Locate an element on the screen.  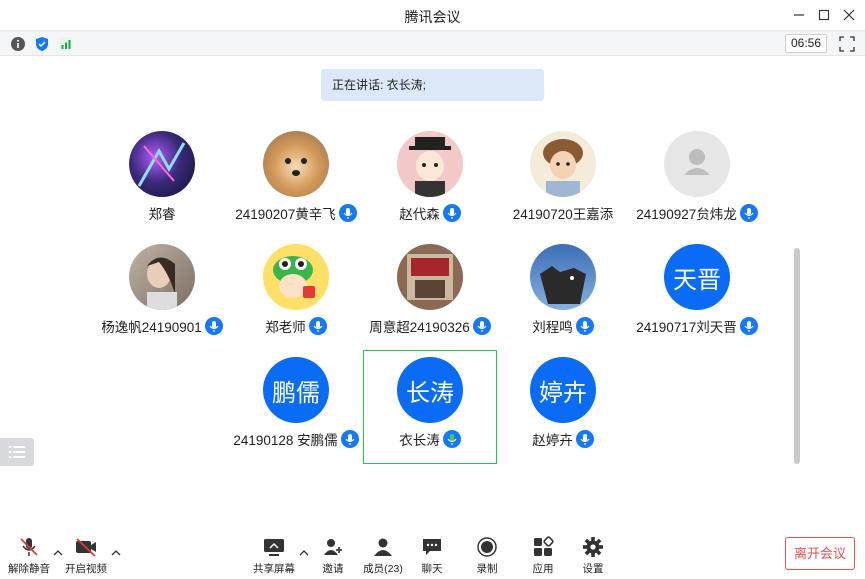
share-screen-label: 共享屏幕 is located at coordinates (274, 569).